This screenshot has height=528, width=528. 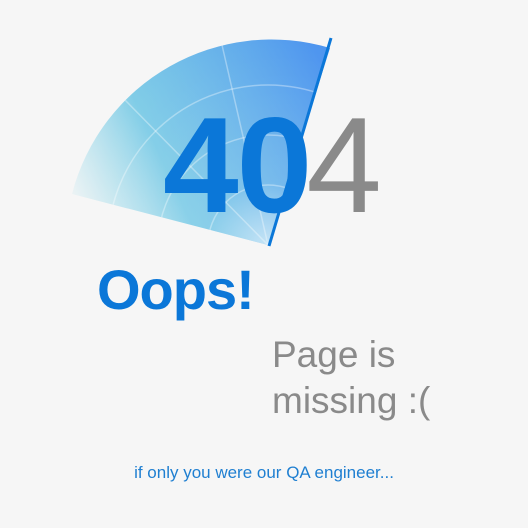 What do you see at coordinates (351, 400) in the screenshot?
I see `error-message-line-2: missing :(` at bounding box center [351, 400].